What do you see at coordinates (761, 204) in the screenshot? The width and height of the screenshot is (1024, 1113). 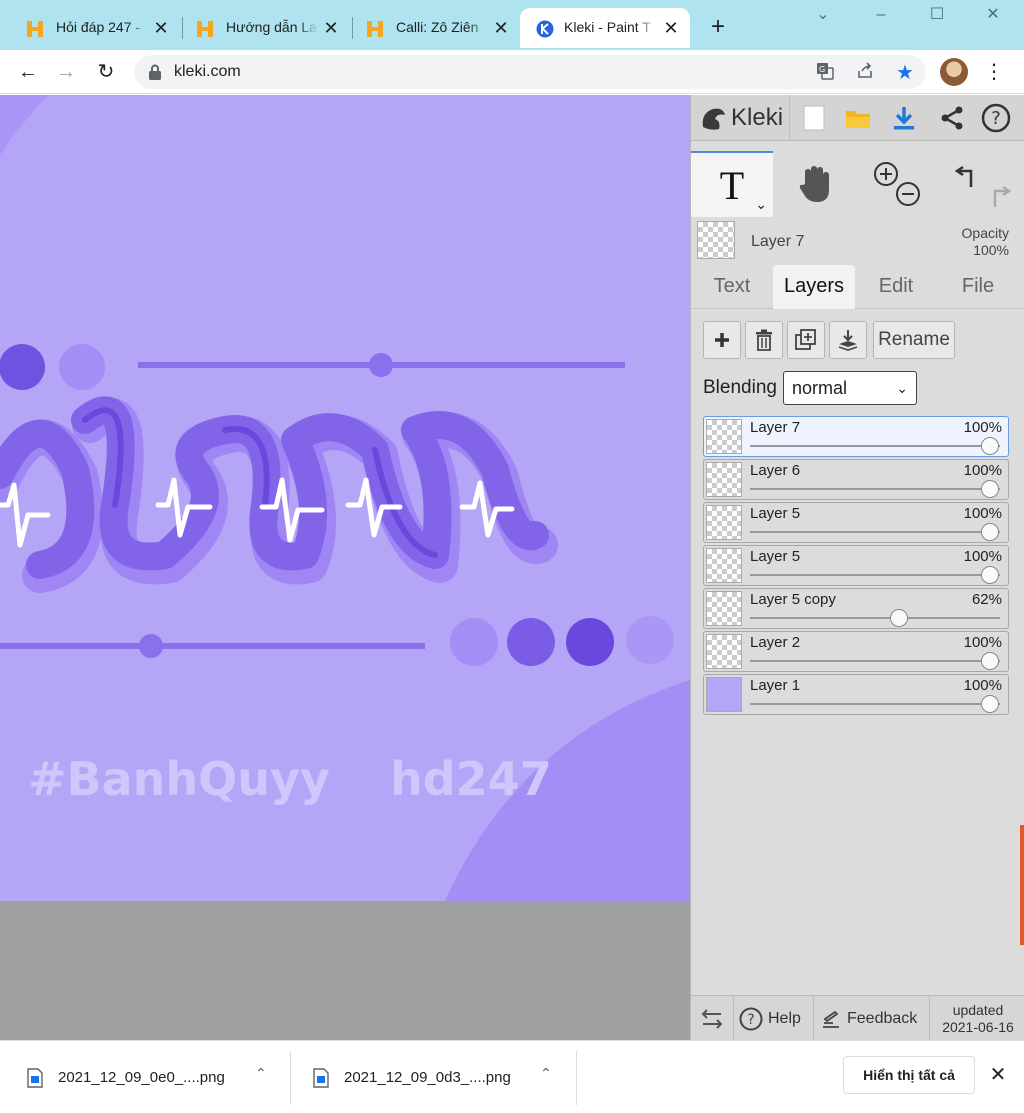 I see `chevron-down-icon: ⌄` at bounding box center [761, 204].